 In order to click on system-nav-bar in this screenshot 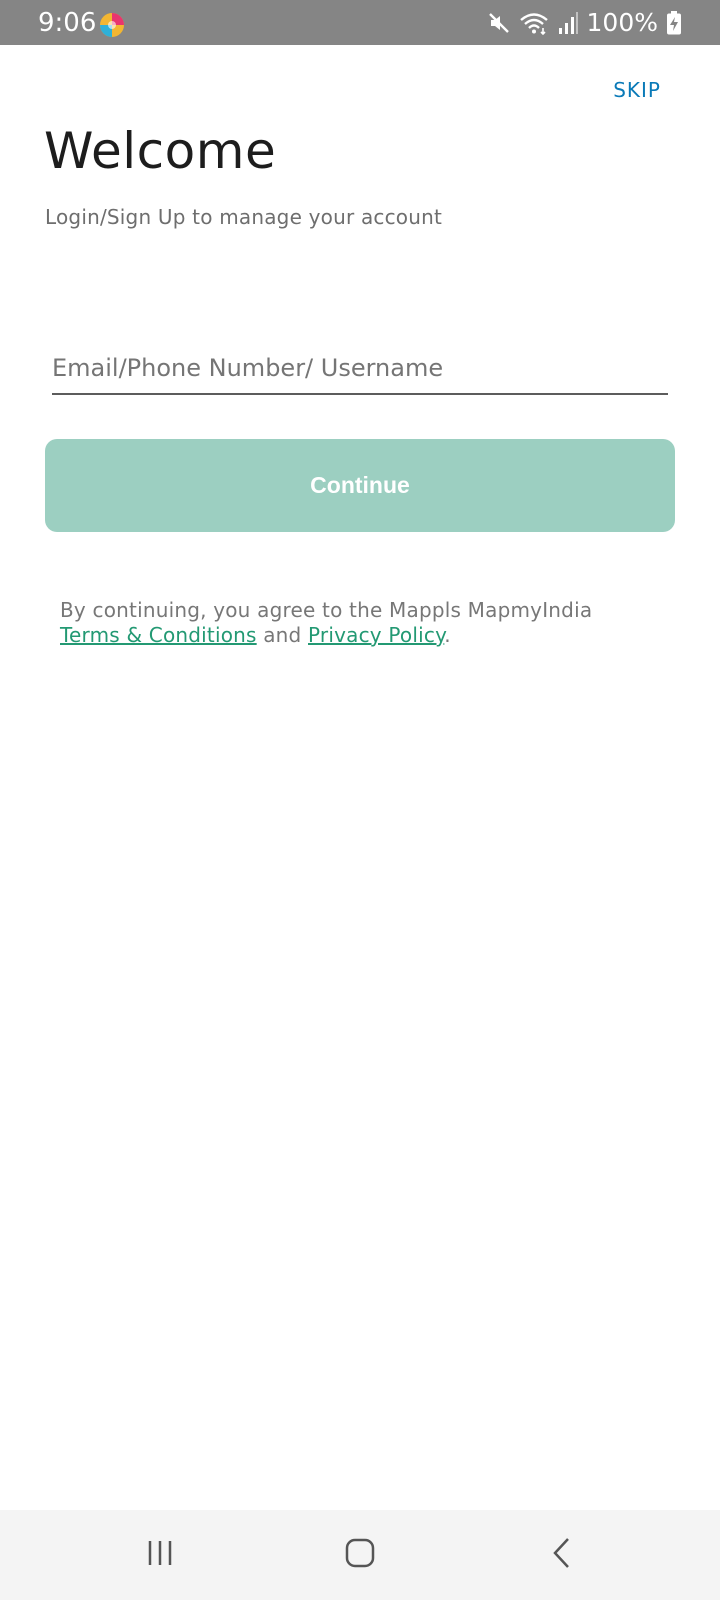, I will do `click(360, 1555)`.